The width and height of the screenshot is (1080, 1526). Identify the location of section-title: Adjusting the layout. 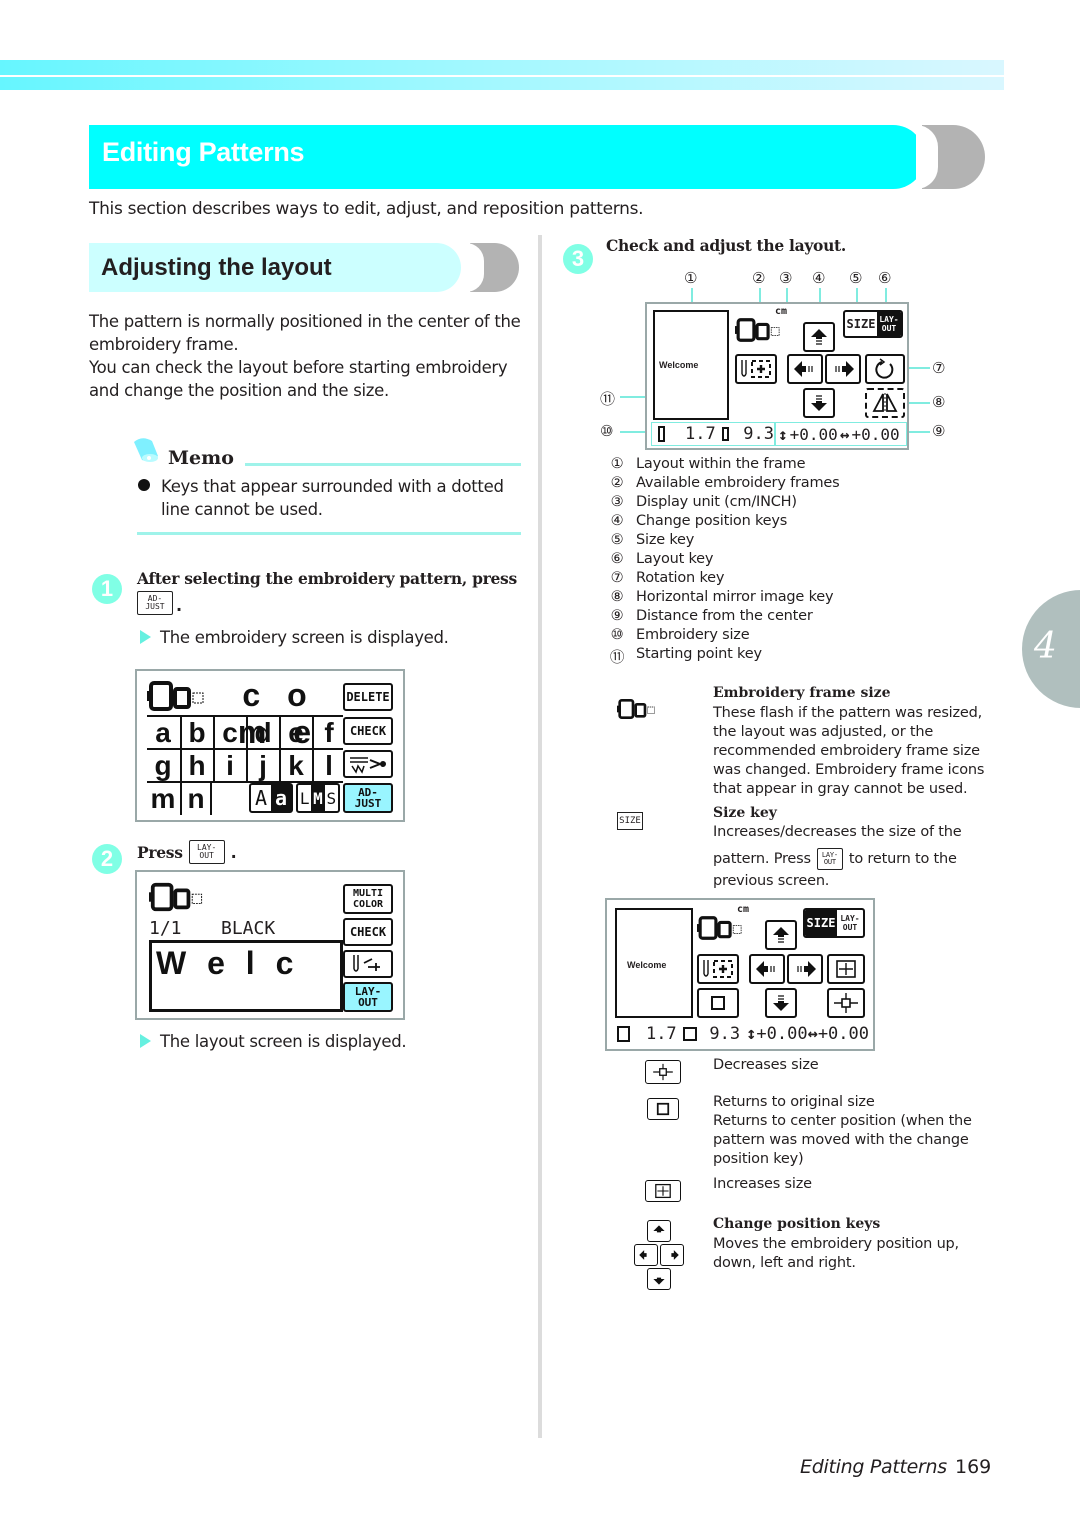
(216, 267).